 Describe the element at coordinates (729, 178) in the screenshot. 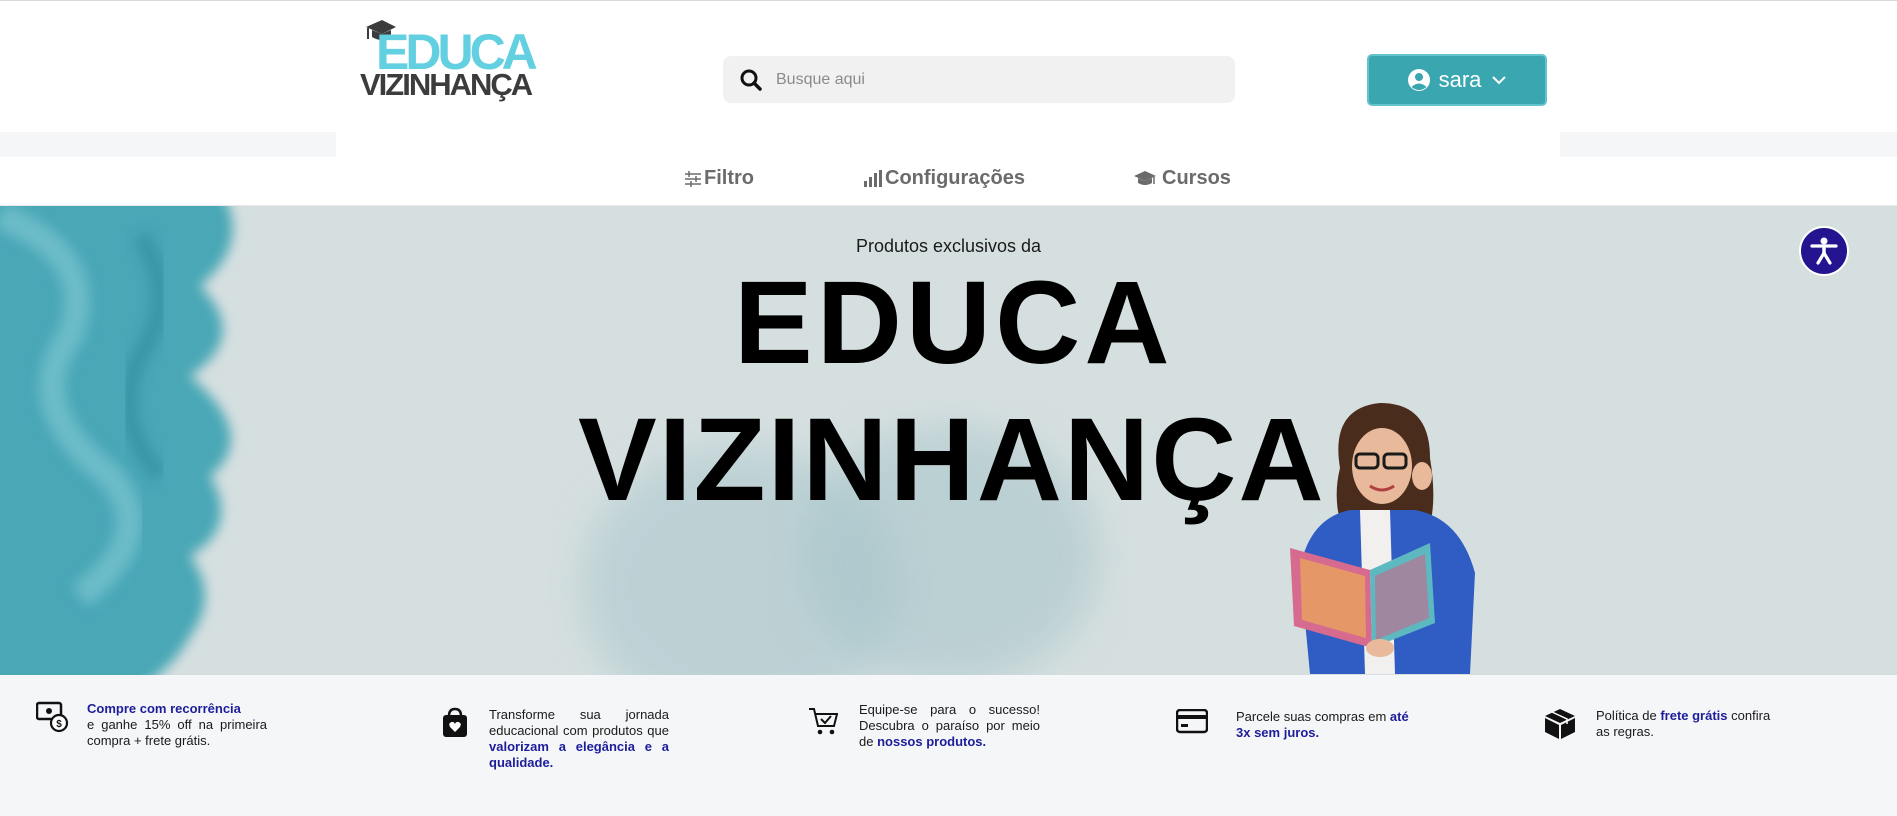

I see `nav-label-filtro: Filtro` at that location.